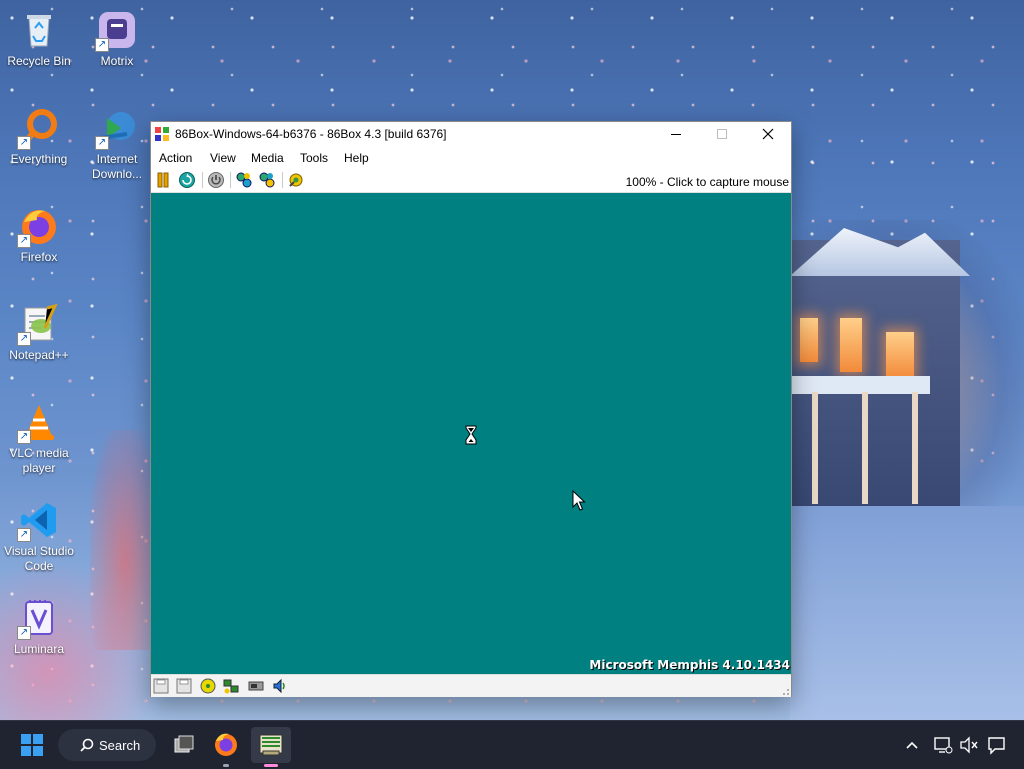 The height and width of the screenshot is (769, 1024). I want to click on 86box-app-icon, so click(162, 134).